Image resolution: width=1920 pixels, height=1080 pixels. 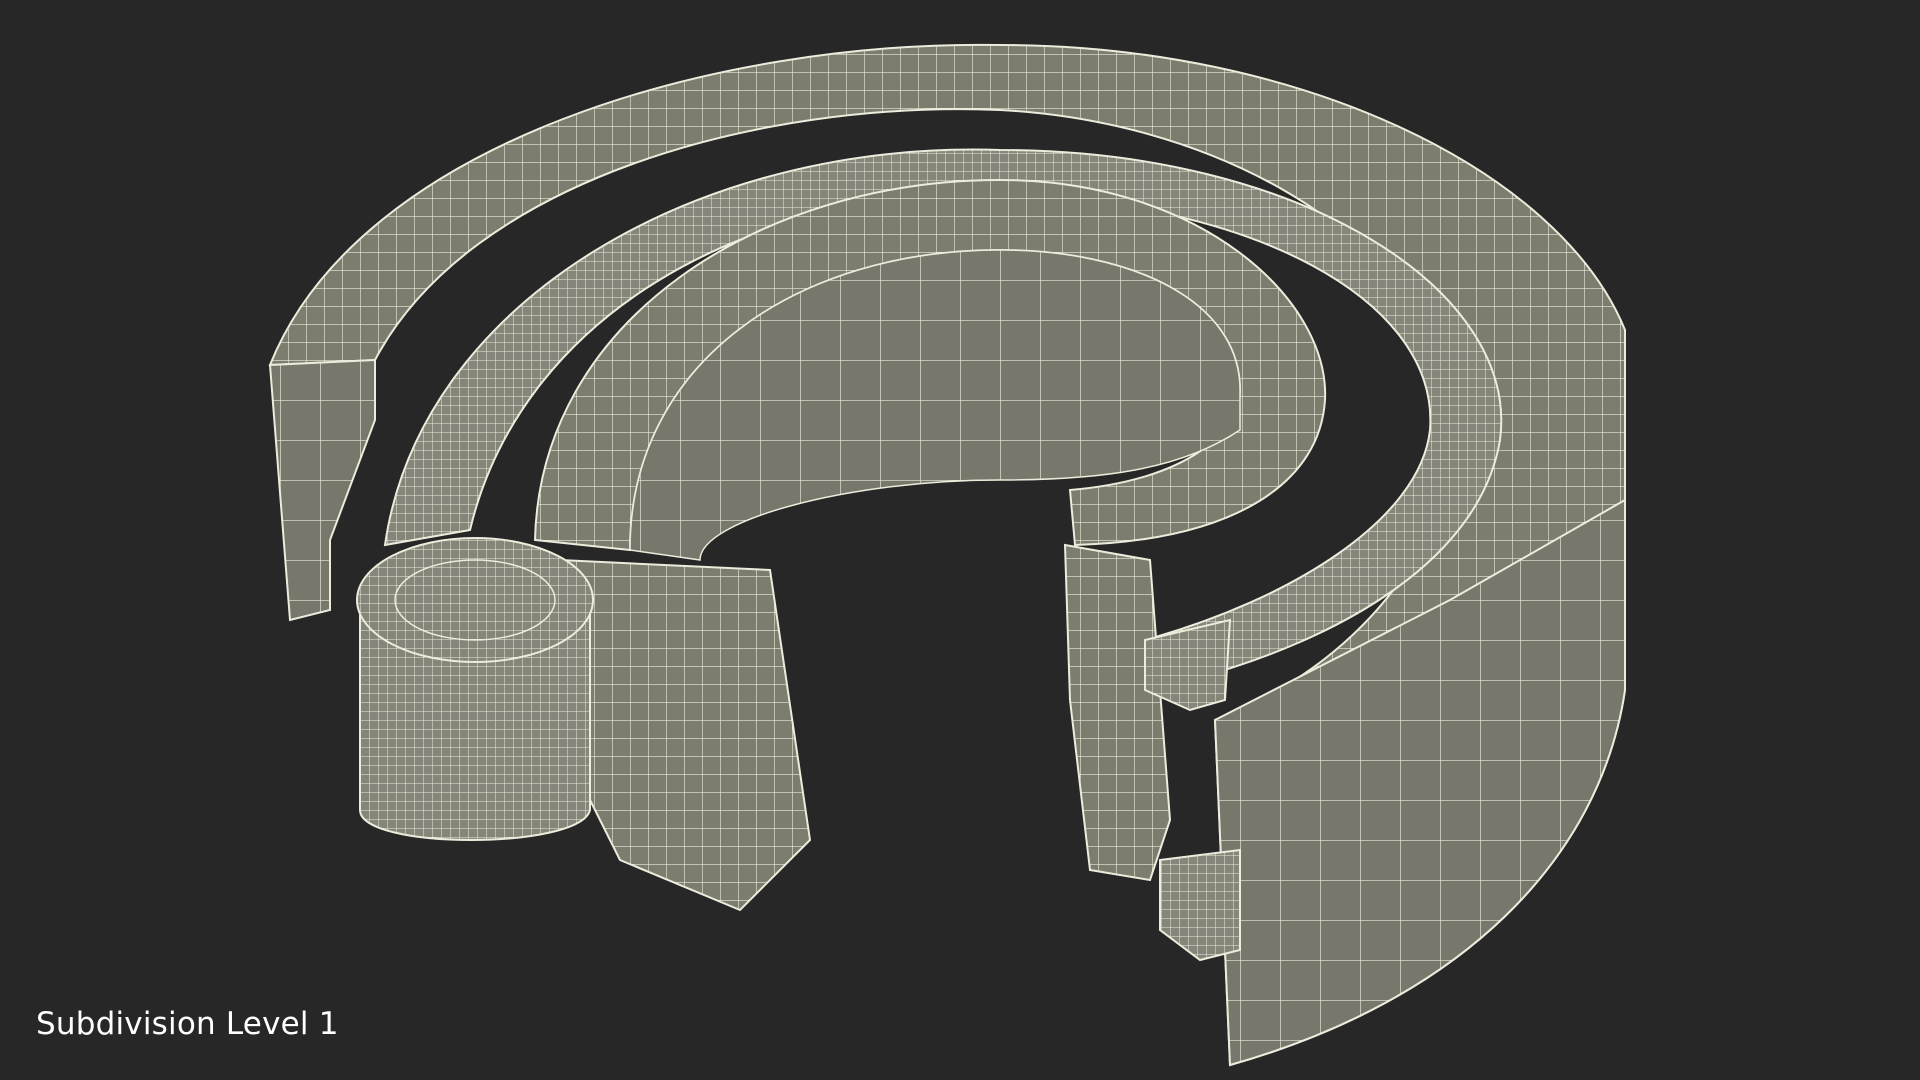 What do you see at coordinates (187, 1024) in the screenshot?
I see `subdivision-level-caption: Subdivision Level 1` at bounding box center [187, 1024].